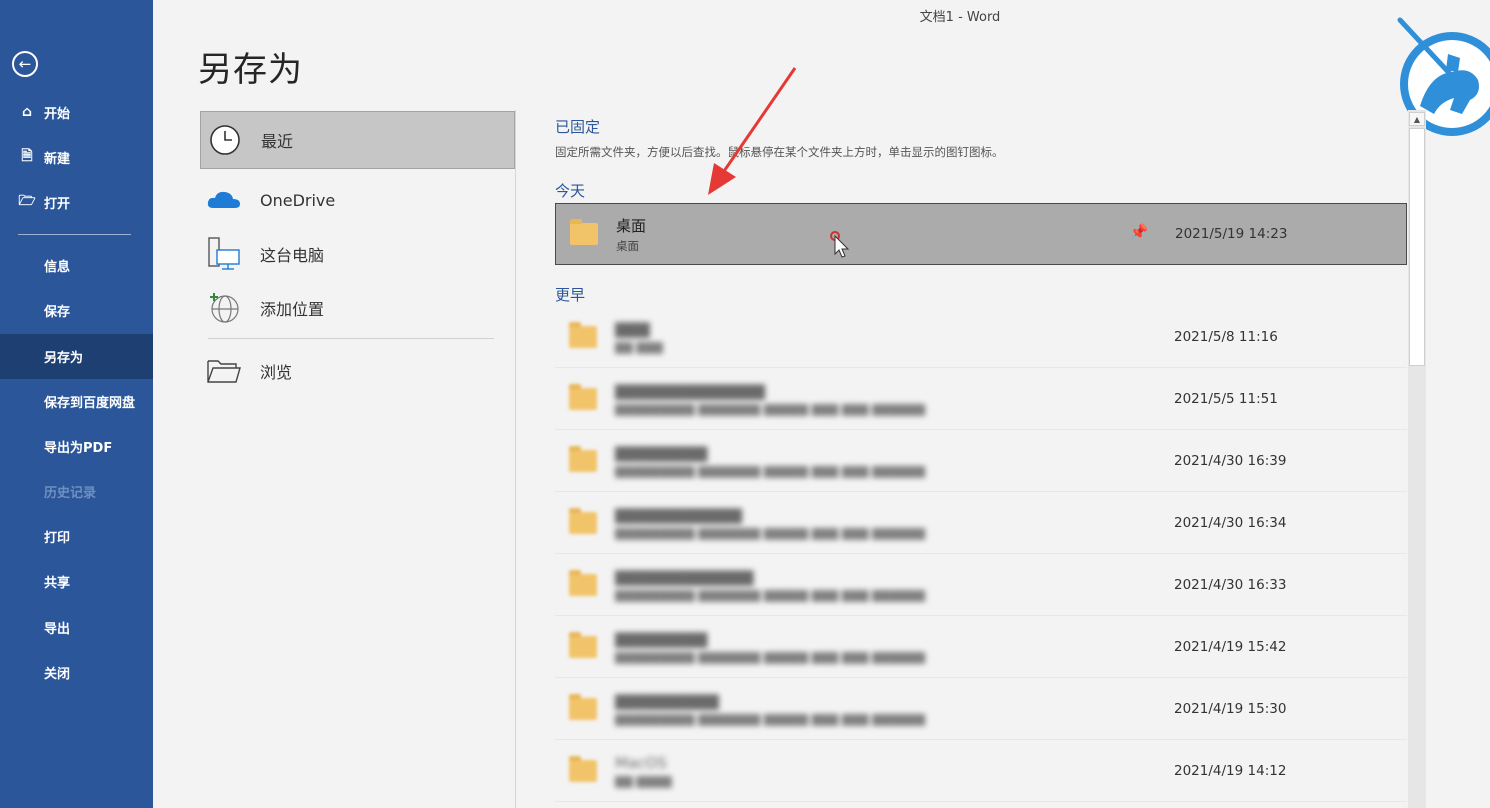  I want to click on section-heading-earlier: 更早, so click(570, 295).